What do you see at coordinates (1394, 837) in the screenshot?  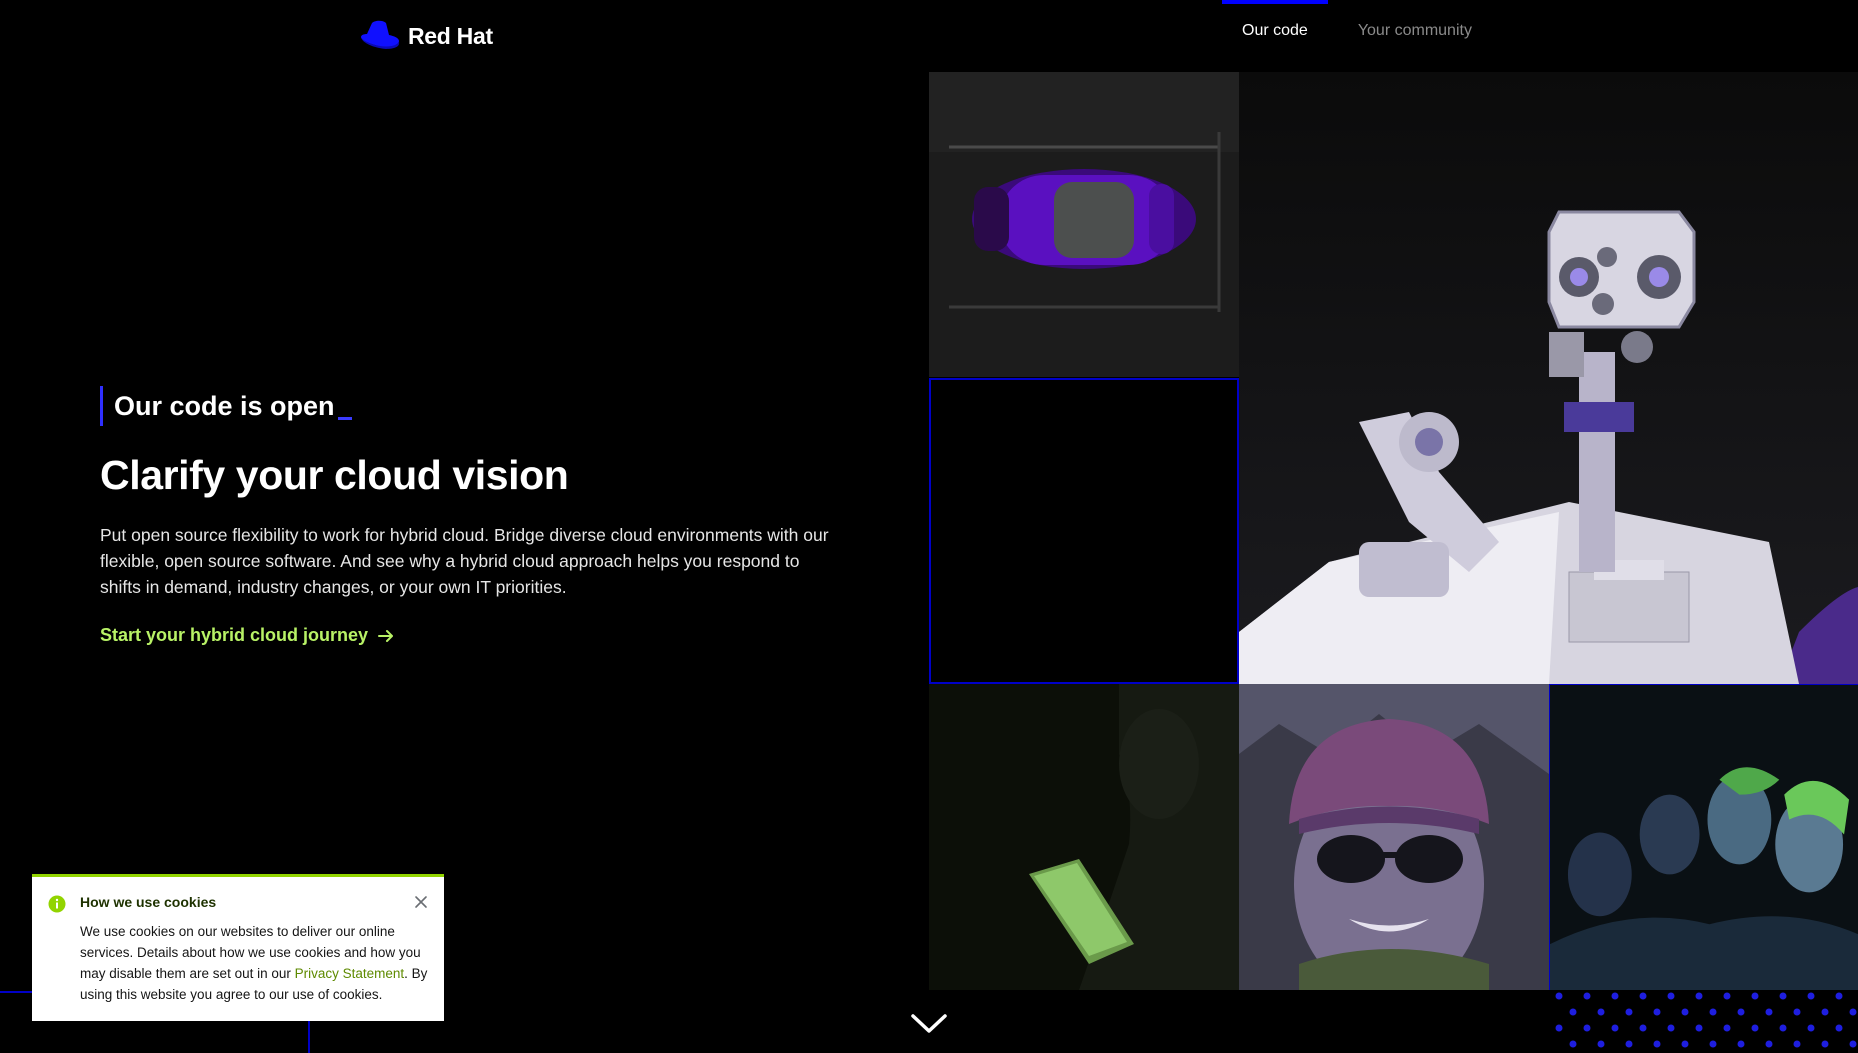 I see `image-woman-smiling` at bounding box center [1394, 837].